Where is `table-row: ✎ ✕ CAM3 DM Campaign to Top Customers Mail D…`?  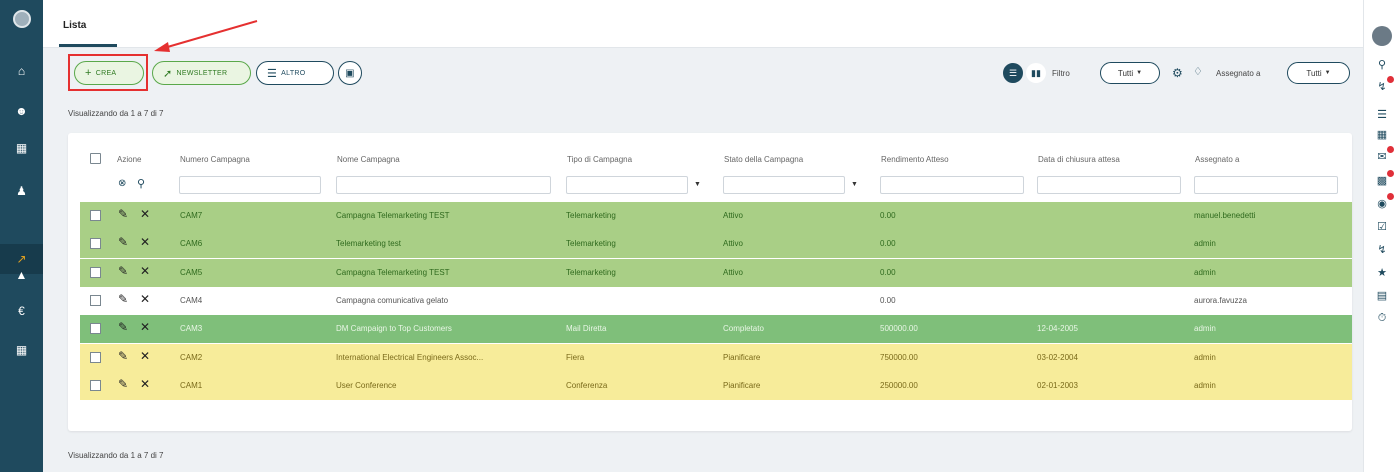
table-row: ✎ ✕ CAM3 DM Campaign to Top Customers Mail D… is located at coordinates (716, 329).